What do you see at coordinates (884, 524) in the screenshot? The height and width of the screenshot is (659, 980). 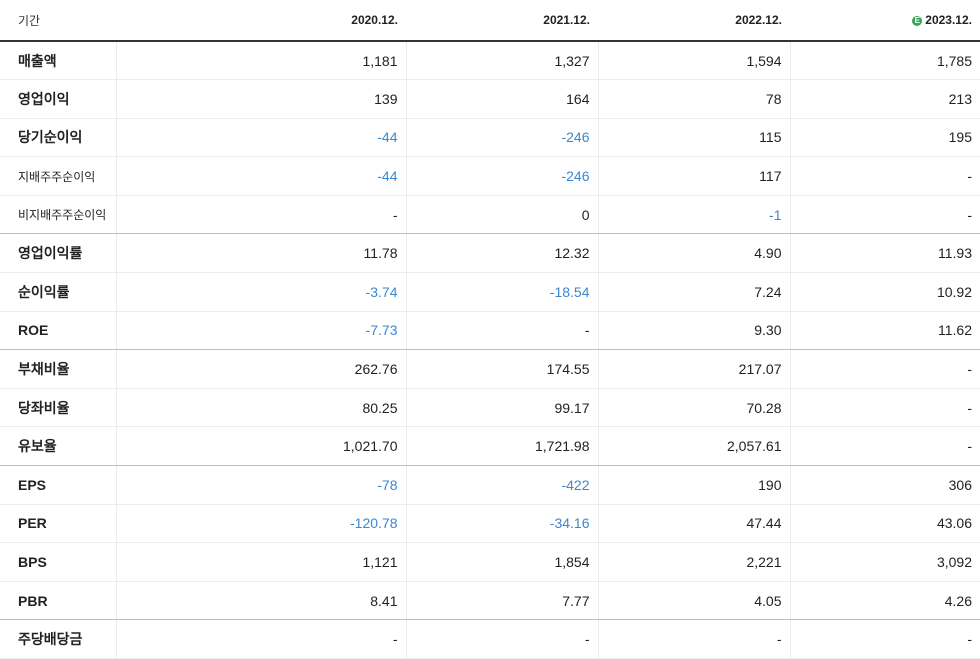 I see `table-cell: 43.06` at bounding box center [884, 524].